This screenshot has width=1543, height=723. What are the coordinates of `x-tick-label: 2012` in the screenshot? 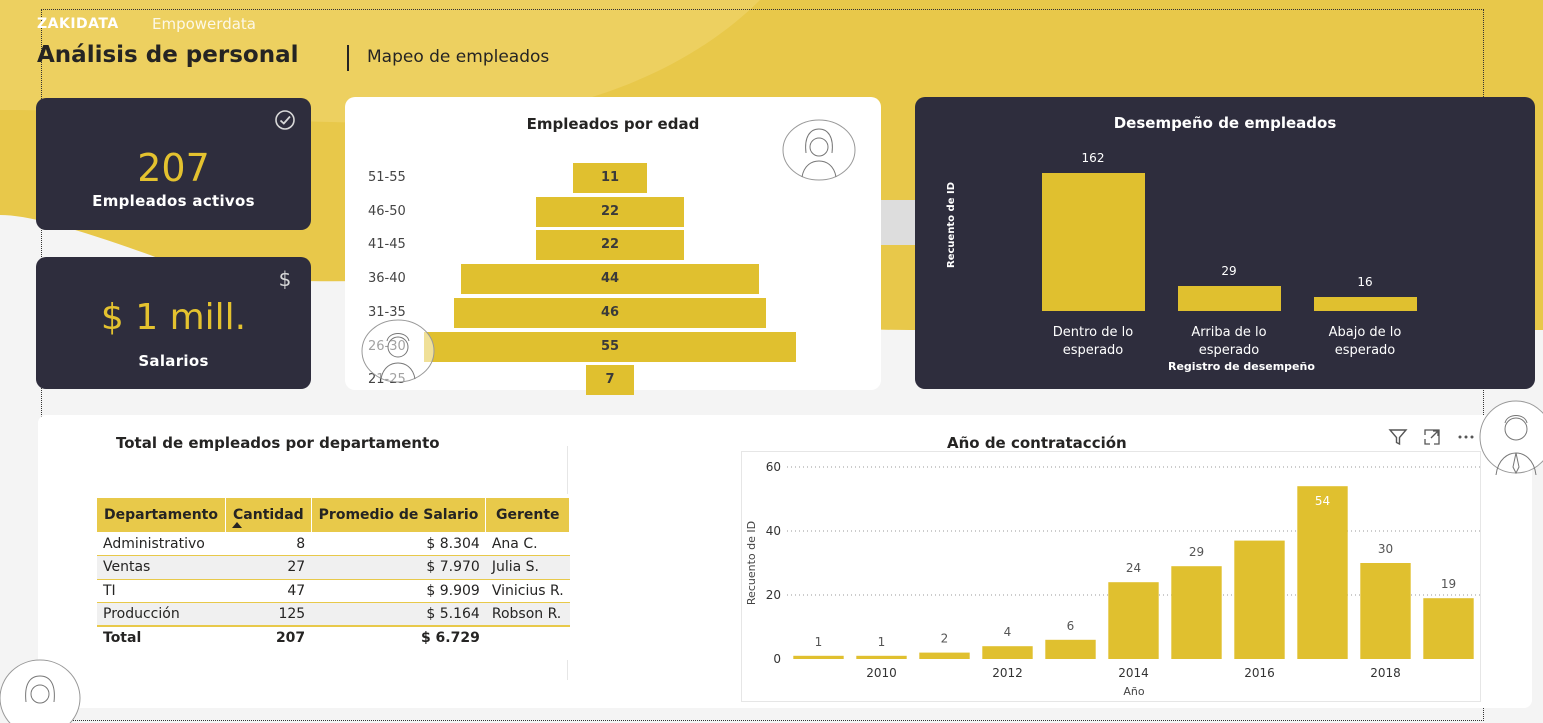 It's located at (1007, 673).